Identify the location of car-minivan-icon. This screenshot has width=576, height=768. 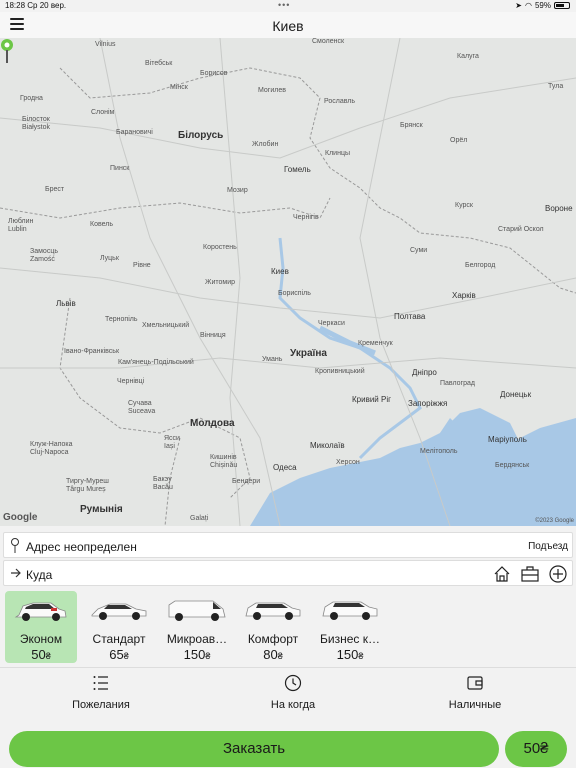
(197, 610).